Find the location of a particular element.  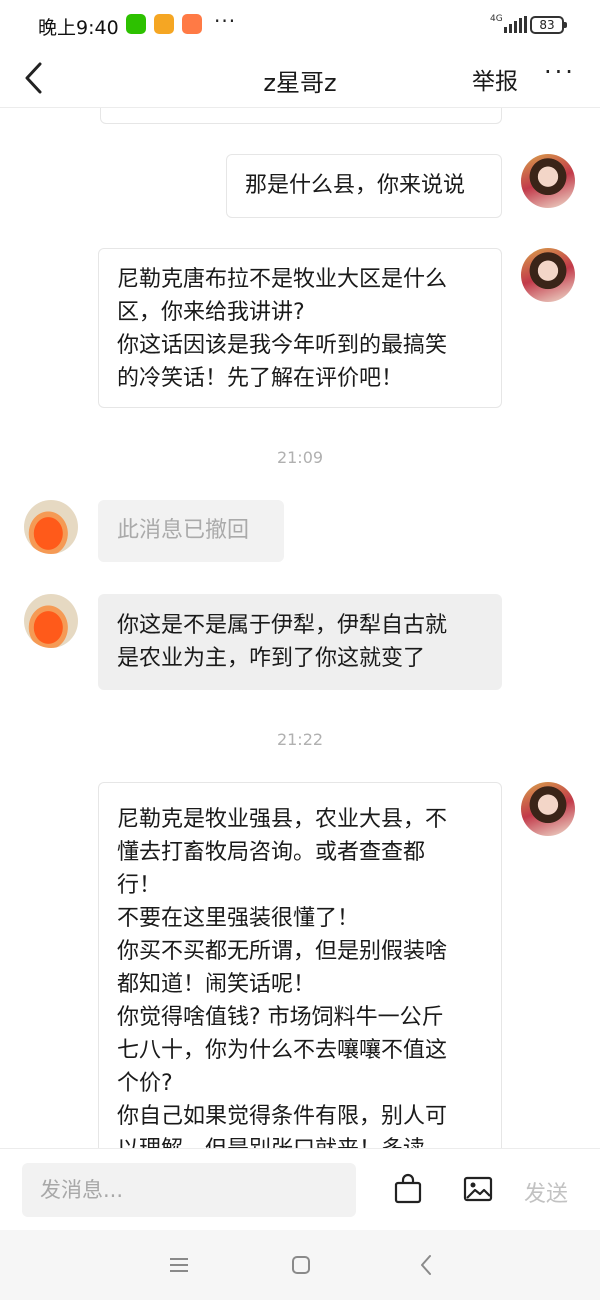

message-timestamp: 21:22 is located at coordinates (300, 739).